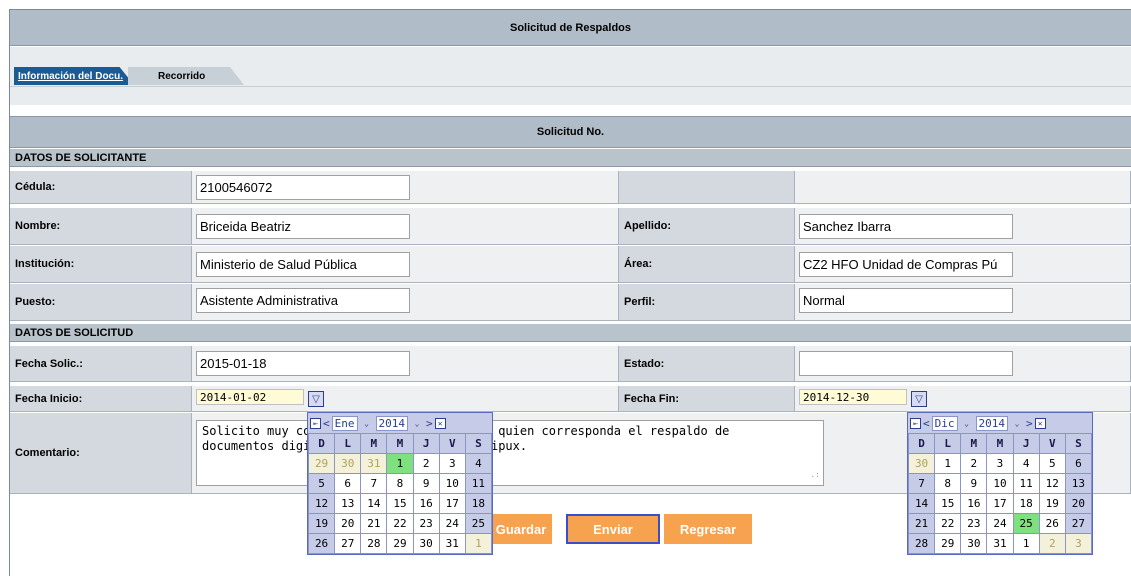 This screenshot has width=1131, height=576. What do you see at coordinates (944, 423) in the screenshot?
I see `month-select: Dic` at bounding box center [944, 423].